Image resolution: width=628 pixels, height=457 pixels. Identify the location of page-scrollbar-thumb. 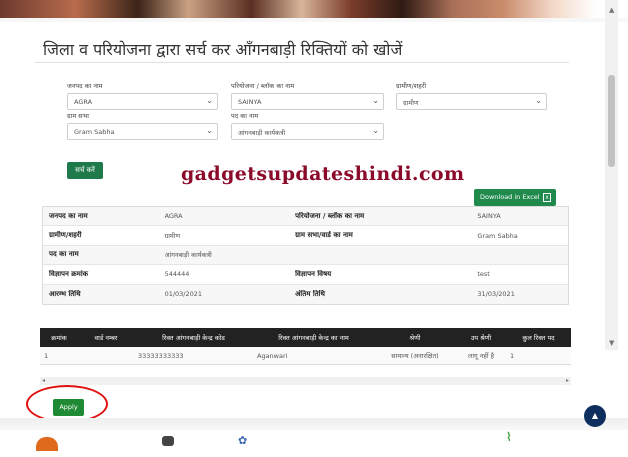
(611, 121).